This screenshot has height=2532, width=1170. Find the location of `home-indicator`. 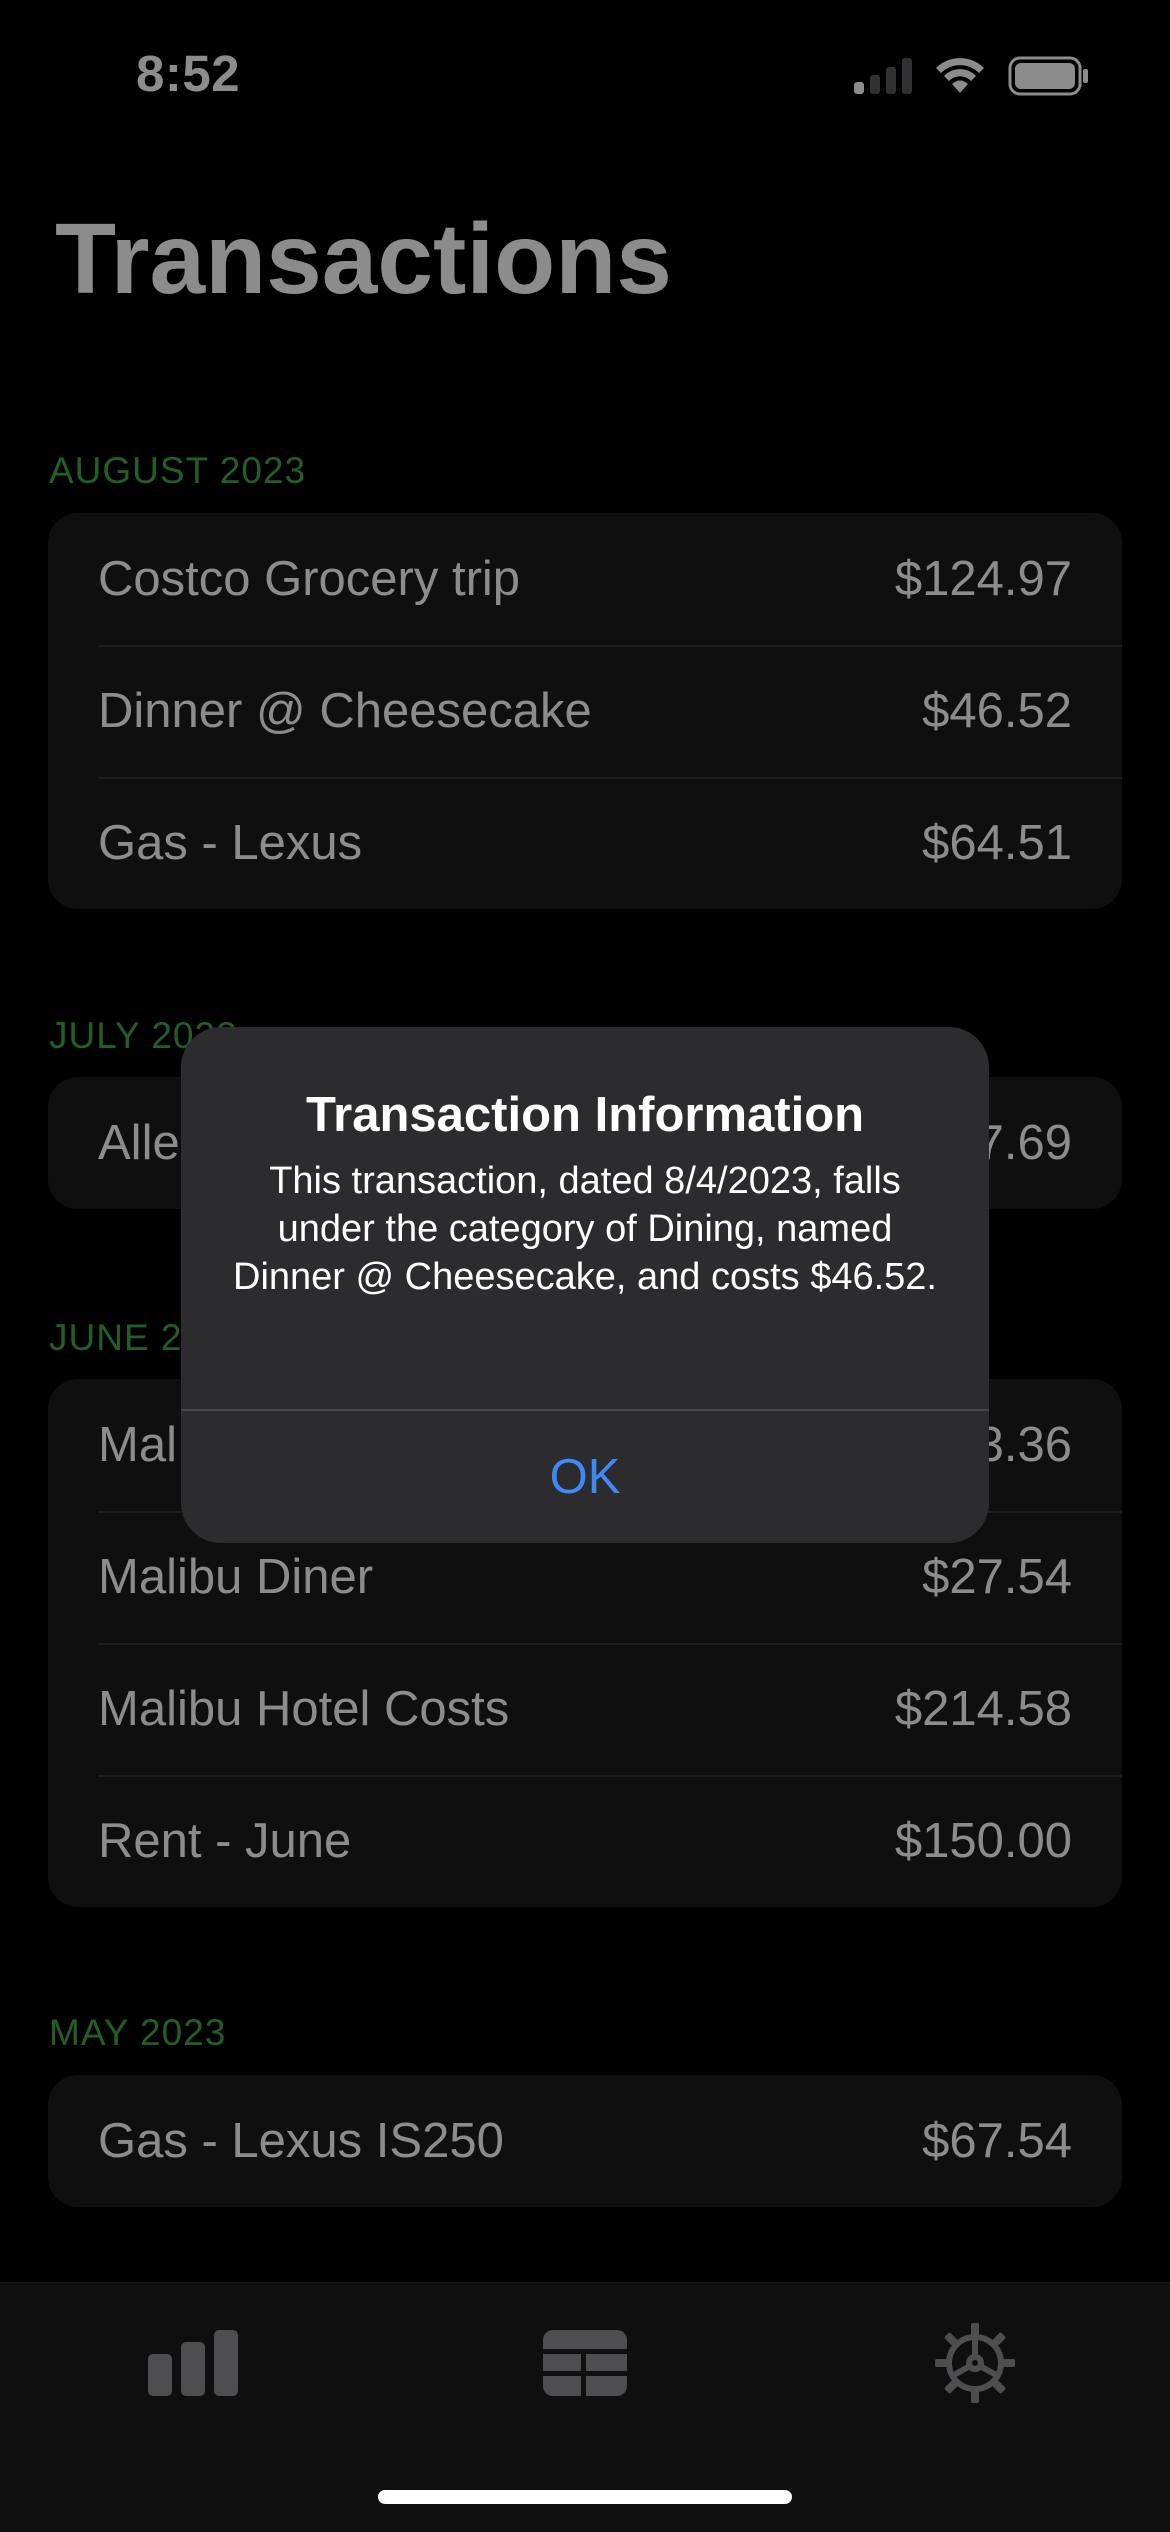

home-indicator is located at coordinates (585, 2497).